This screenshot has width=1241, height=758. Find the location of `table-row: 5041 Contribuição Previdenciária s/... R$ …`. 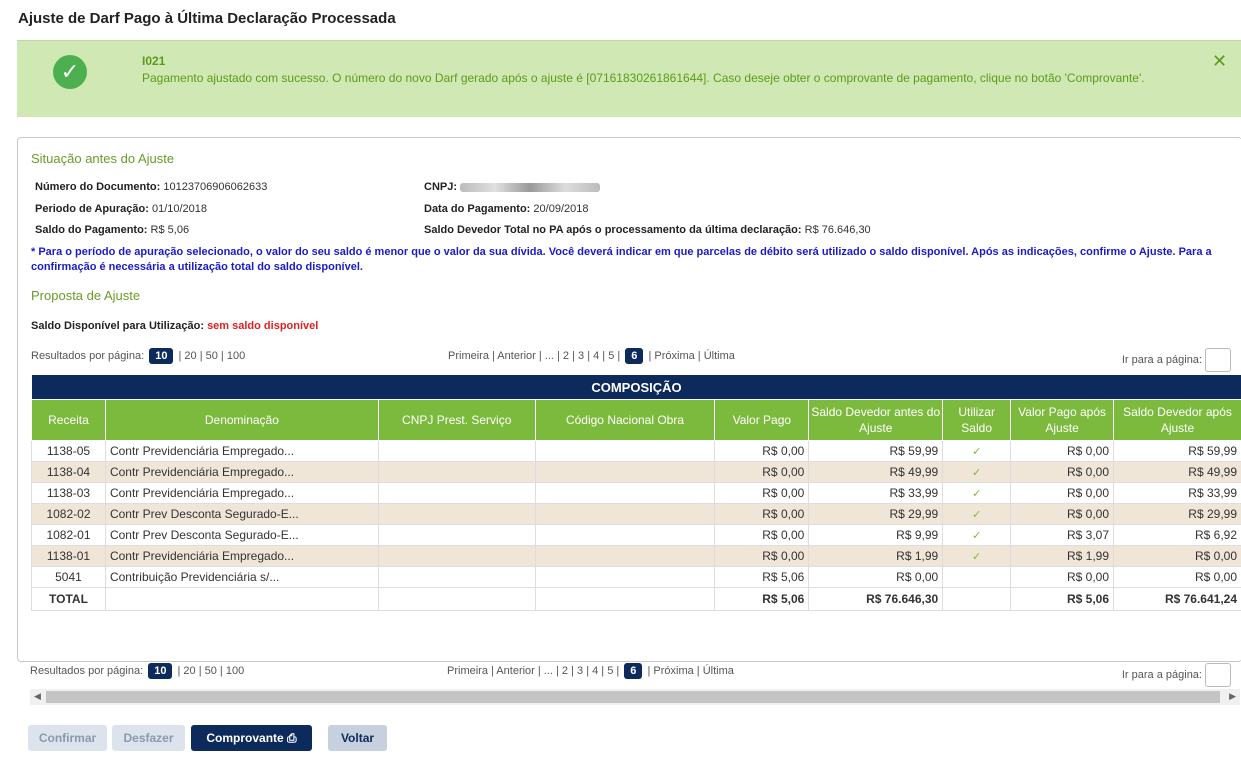

table-row: 5041 Contribuição Previdenciária s/... R$ … is located at coordinates (636, 577).